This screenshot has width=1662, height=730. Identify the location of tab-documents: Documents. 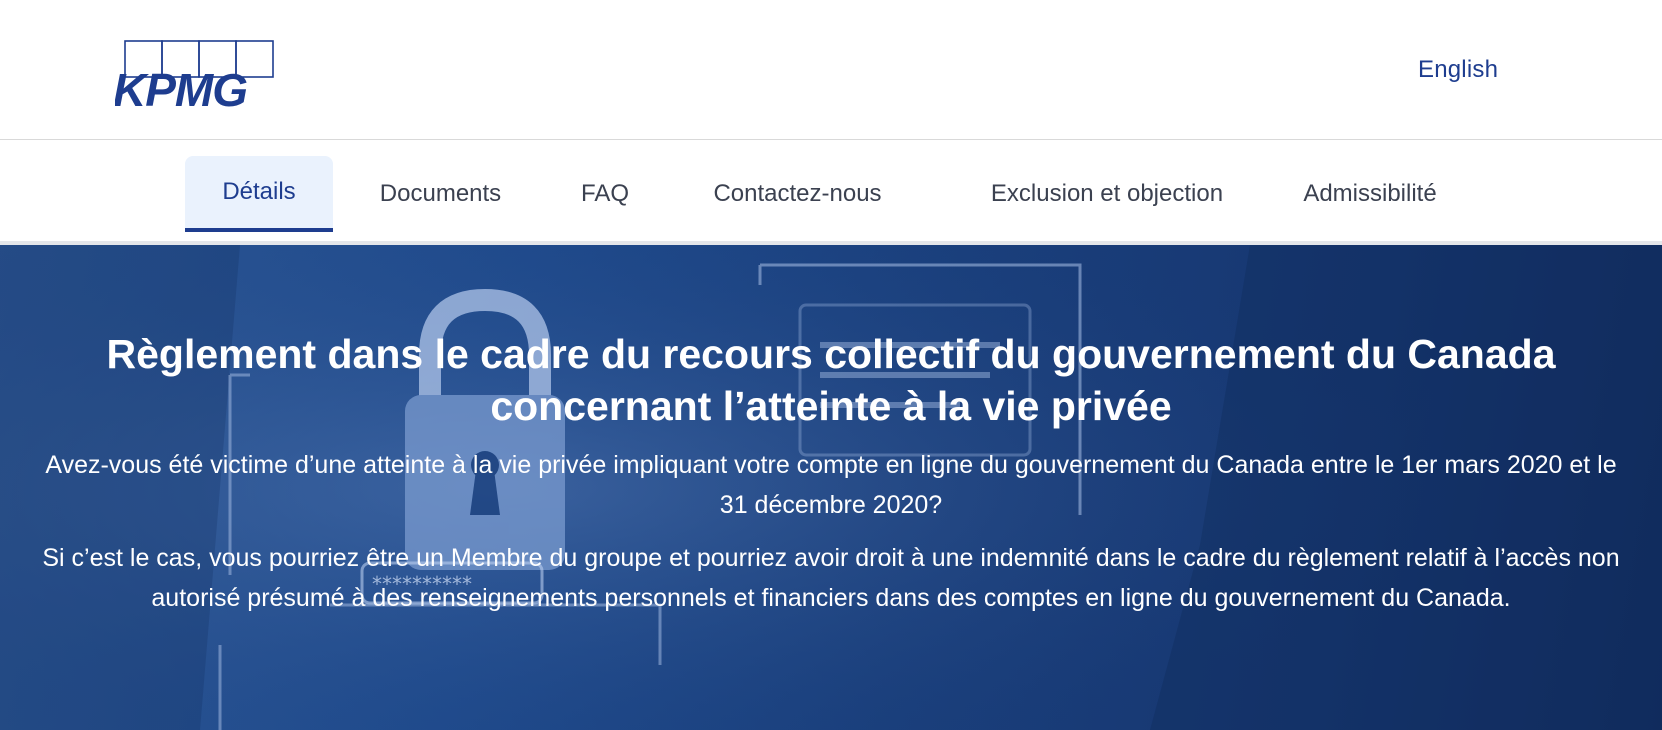
(440, 194).